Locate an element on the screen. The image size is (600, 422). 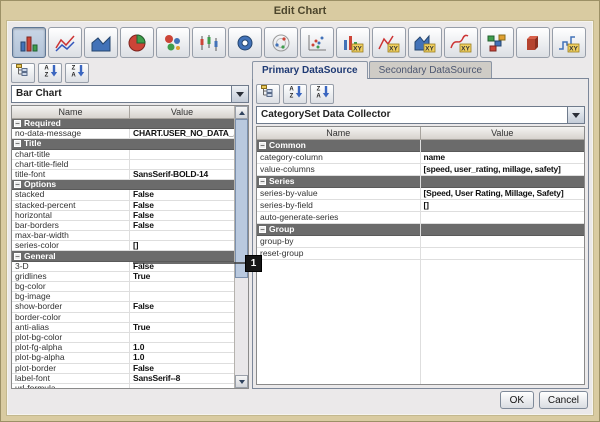
property-row-plot-bg-color: plot-bg-color is located at coordinates (123, 338).